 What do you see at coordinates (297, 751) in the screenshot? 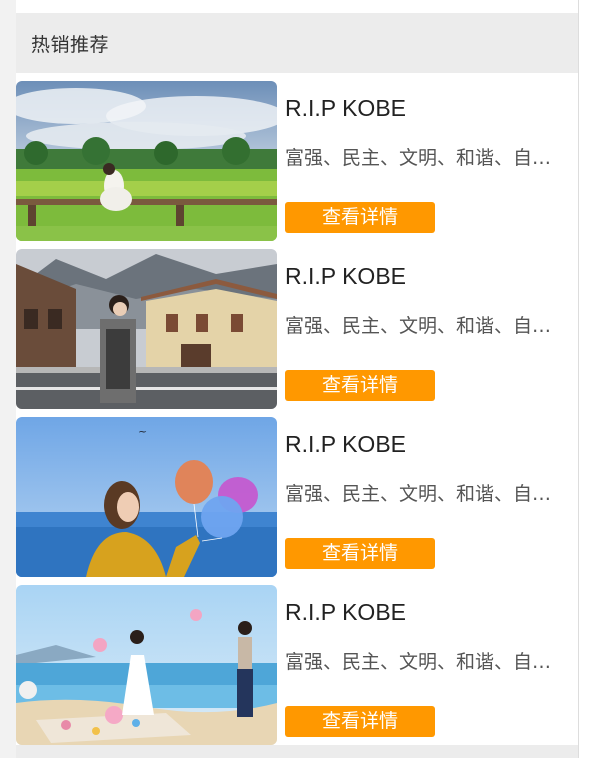
I see `list-footer` at bounding box center [297, 751].